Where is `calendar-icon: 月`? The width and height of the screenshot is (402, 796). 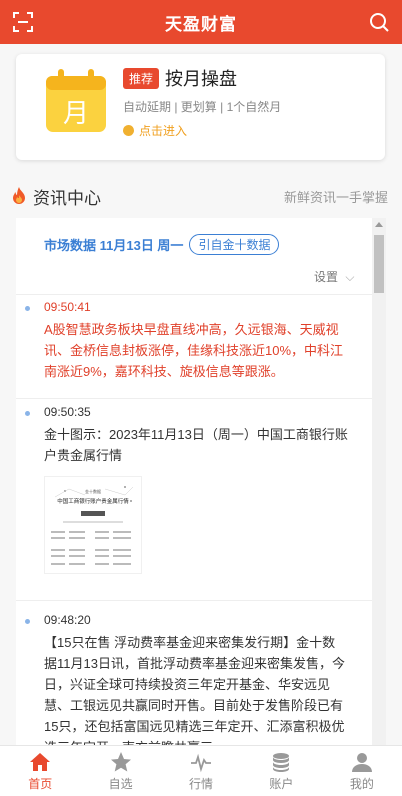
calendar-icon: 月 is located at coordinates (76, 100).